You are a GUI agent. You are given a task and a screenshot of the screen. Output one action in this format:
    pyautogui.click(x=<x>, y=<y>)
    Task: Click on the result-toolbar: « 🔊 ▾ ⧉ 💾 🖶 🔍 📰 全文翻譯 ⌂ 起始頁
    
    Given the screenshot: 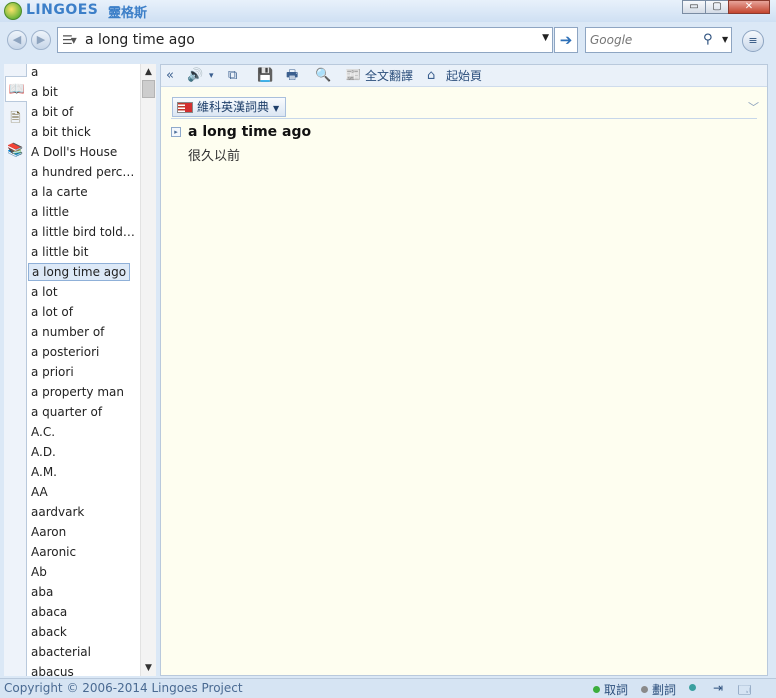 What is the action you would take?
    pyautogui.click(x=464, y=76)
    